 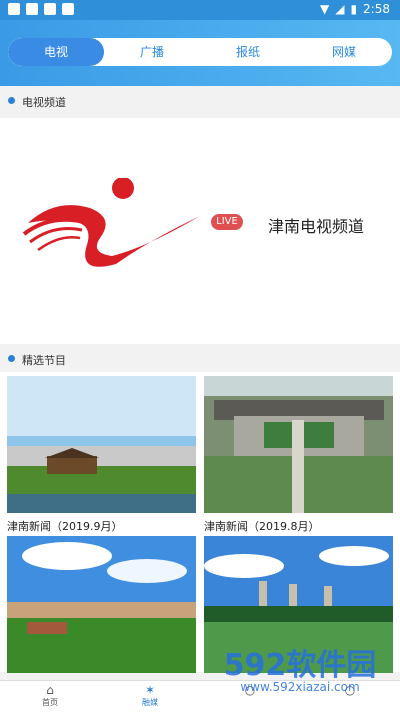 I want to click on program-caption: 津南新闻（2019.8月）, so click(x=262, y=526).